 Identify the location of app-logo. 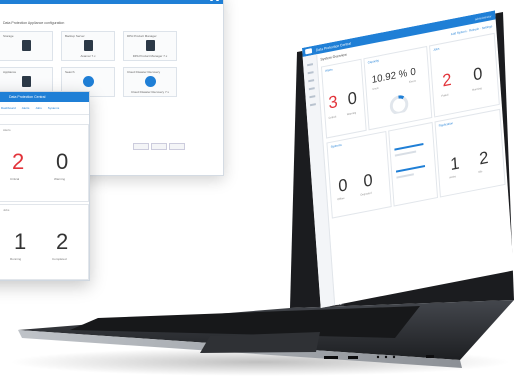
(309, 51).